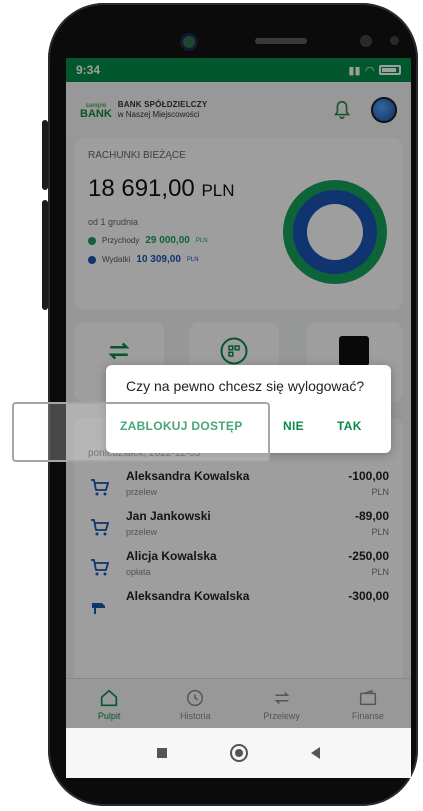 The image size is (423, 811). I want to click on home-button-icon, so click(238, 753).